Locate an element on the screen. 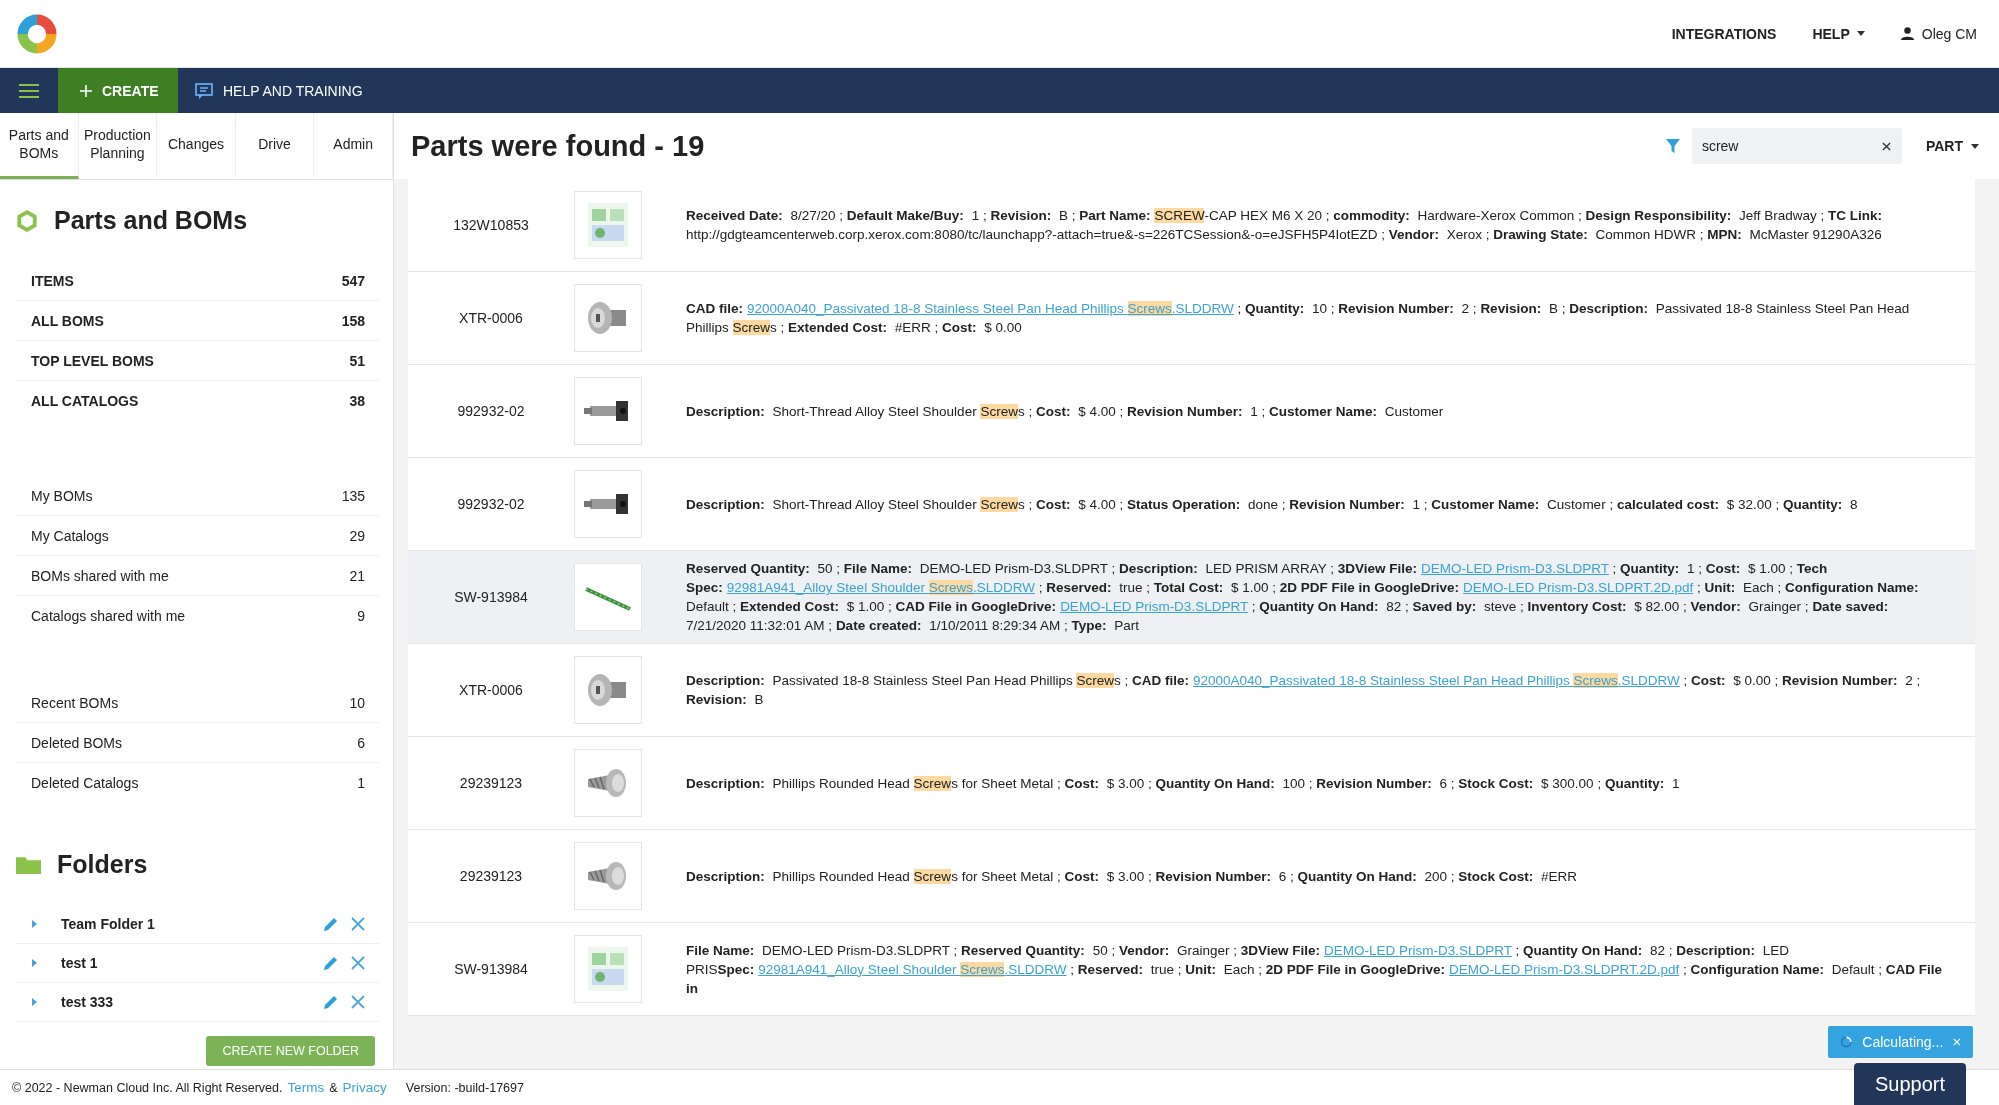 The image size is (1999, 1105). part-details: File Name: DEMO-LED Prism-D3.SLDPRT ; Reserved Quantity: 50 ; Vendor: Grainger ; 3DView File: DEMO-LED Prism-D3.SLDPRT ; Quantity On Hand: 82 ; Description: LED PRISSpec: 92981A941_Alloy Steel Shoulder Screws.SLDDRW ; Reserved: true ; Unit: Each ; 2D PDF File in GoogleDrive: DEMO-LED Prism-D3.SLDPRT.2D.pdf ; Configuration Name: Default ; CAD File in is located at coordinates (1314, 969).